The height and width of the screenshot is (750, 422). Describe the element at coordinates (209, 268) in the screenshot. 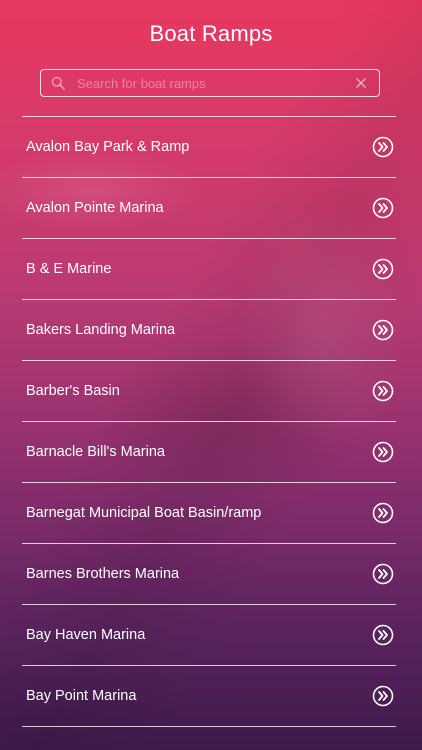

I see `list-item: B & E Marine` at that location.